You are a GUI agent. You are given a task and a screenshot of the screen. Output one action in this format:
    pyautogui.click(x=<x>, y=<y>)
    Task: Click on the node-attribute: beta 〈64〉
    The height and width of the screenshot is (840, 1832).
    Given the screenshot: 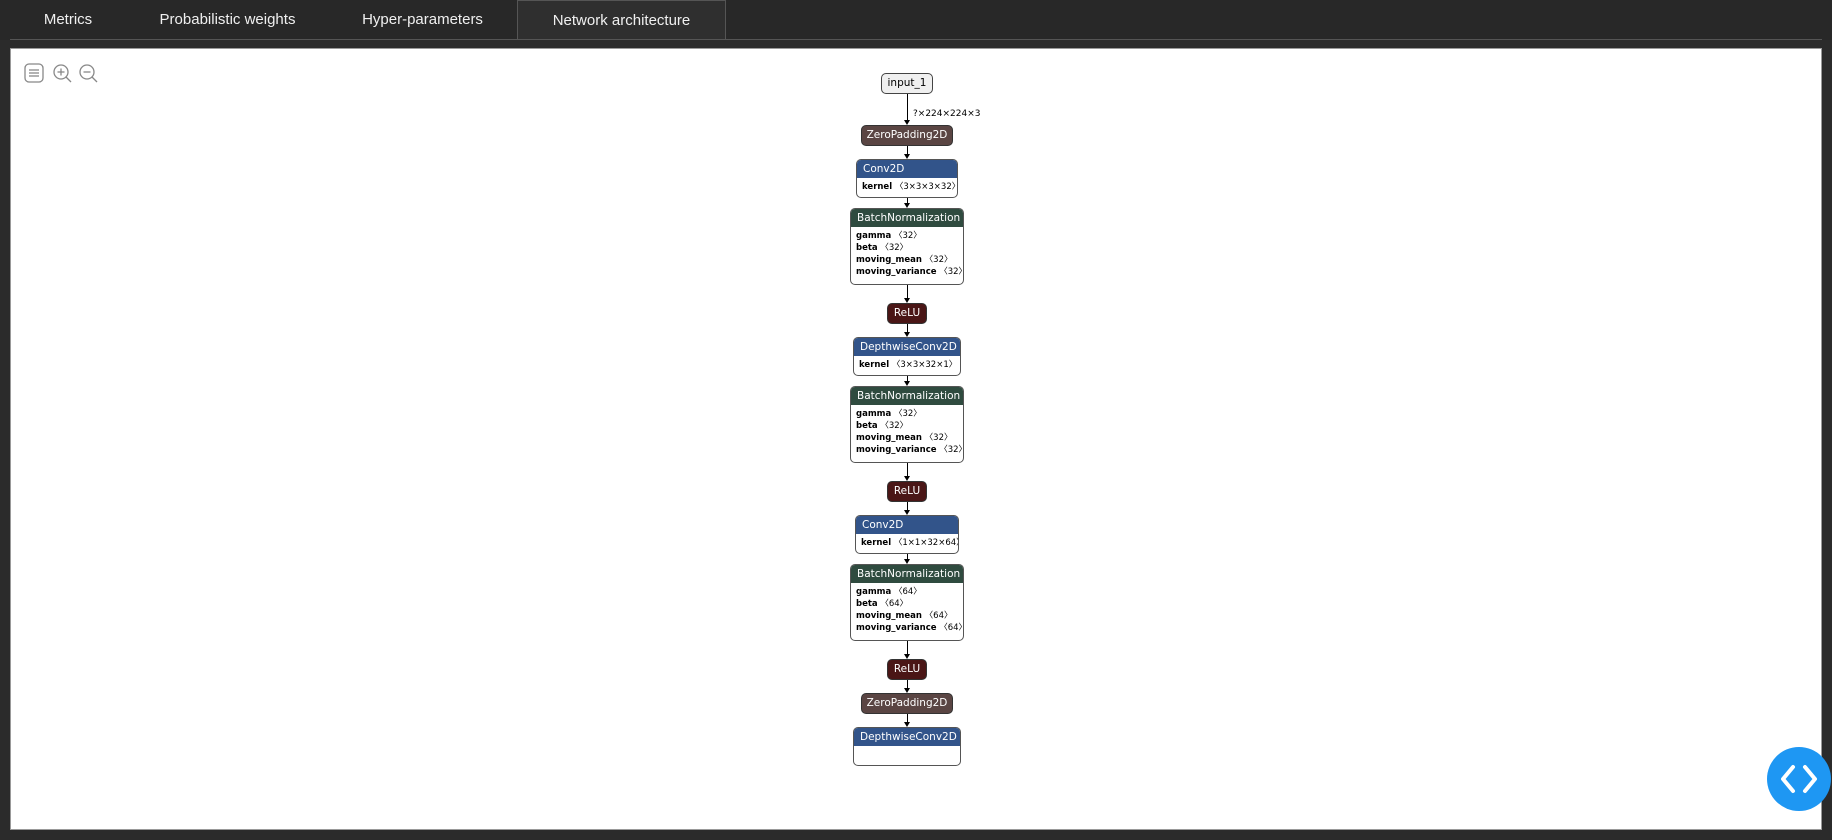 What is the action you would take?
    pyautogui.click(x=907, y=604)
    